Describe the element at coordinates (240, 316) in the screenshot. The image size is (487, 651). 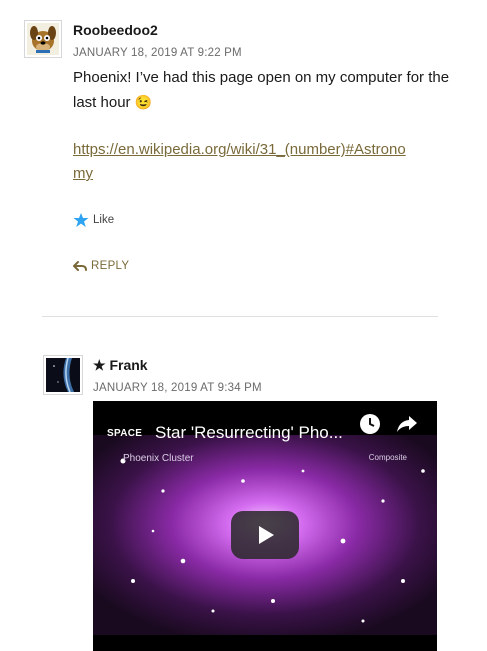
I see `comment-divider` at that location.